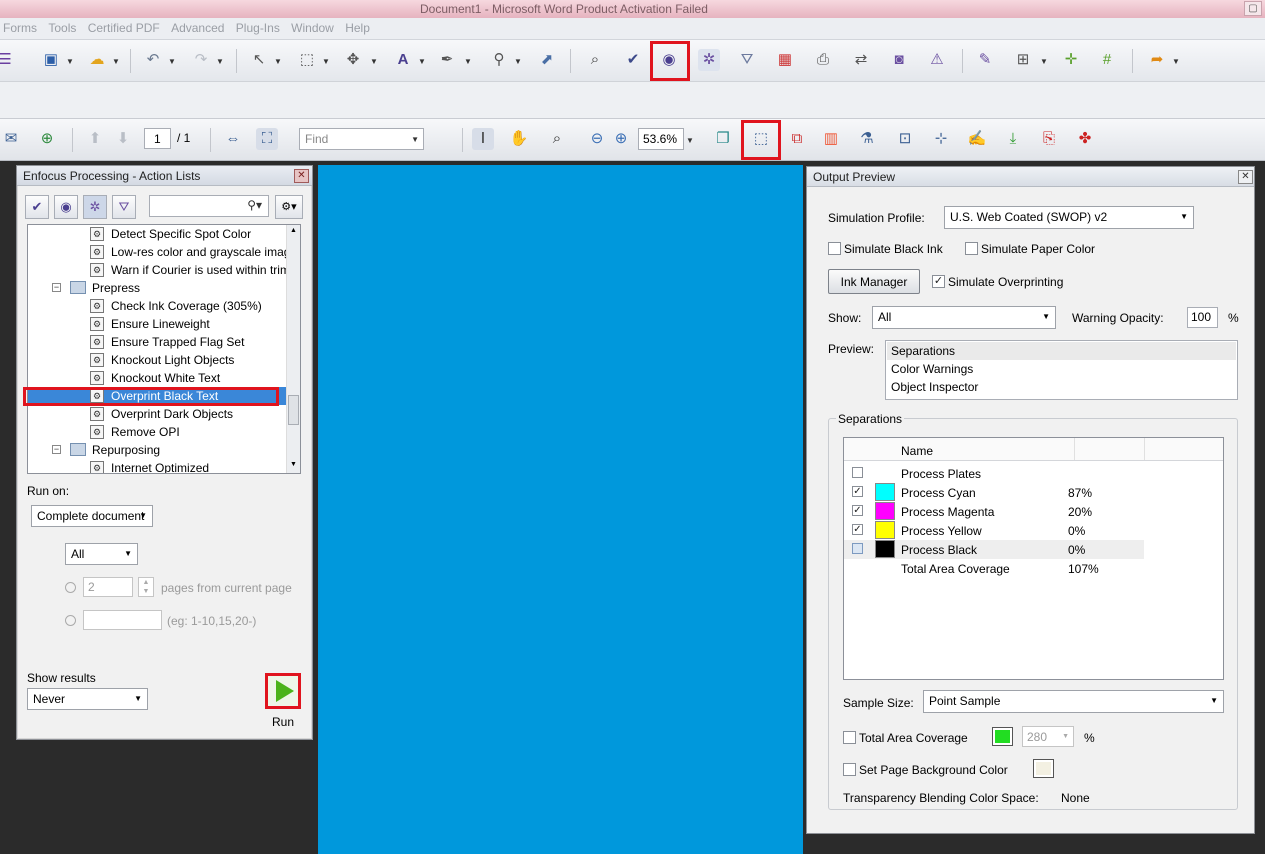 The width and height of the screenshot is (1265, 854). Describe the element at coordinates (709, 60) in the screenshot. I see `gear-icon: ✲` at that location.